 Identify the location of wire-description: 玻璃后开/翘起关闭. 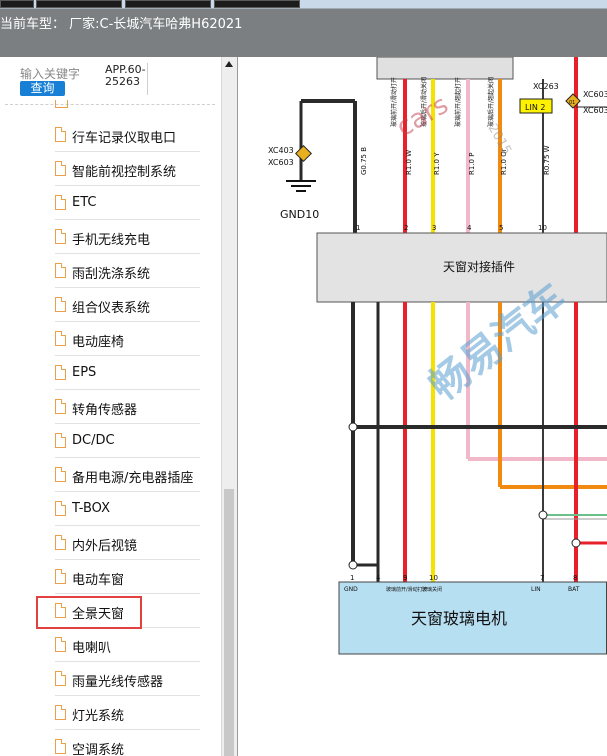
(491, 102).